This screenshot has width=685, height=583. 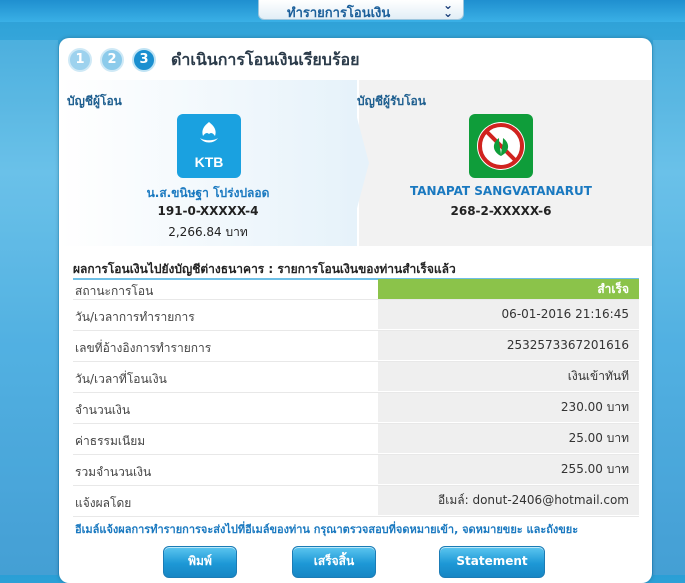 What do you see at coordinates (208, 232) in the screenshot?
I see `sender-balance: 2,266.84 บาท` at bounding box center [208, 232].